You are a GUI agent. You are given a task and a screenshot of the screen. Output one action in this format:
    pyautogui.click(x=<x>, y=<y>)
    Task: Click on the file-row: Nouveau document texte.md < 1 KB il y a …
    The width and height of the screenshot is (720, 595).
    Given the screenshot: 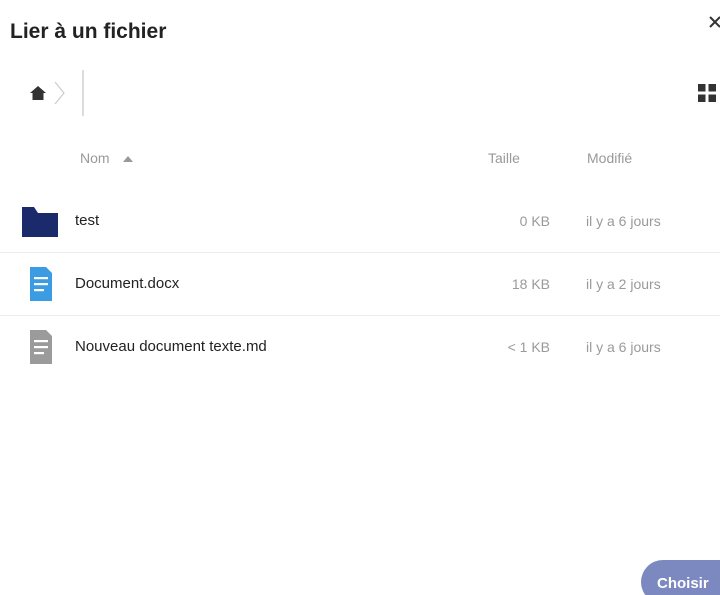 What is the action you would take?
    pyautogui.click(x=360, y=347)
    